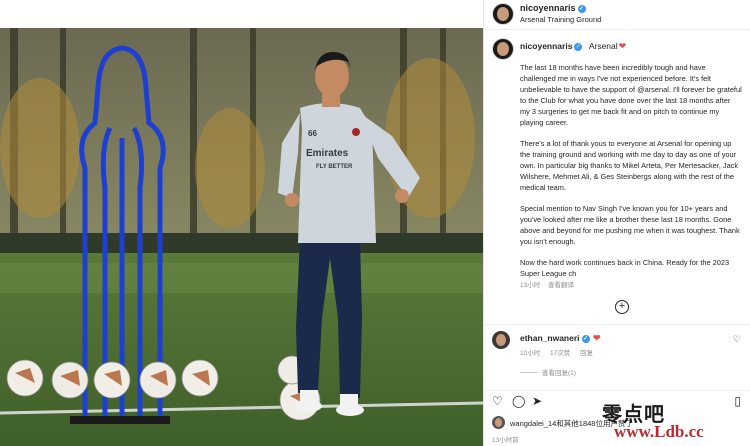 The width and height of the screenshot is (750, 446). I want to click on svg-text: FLY BETTER, so click(334, 167).